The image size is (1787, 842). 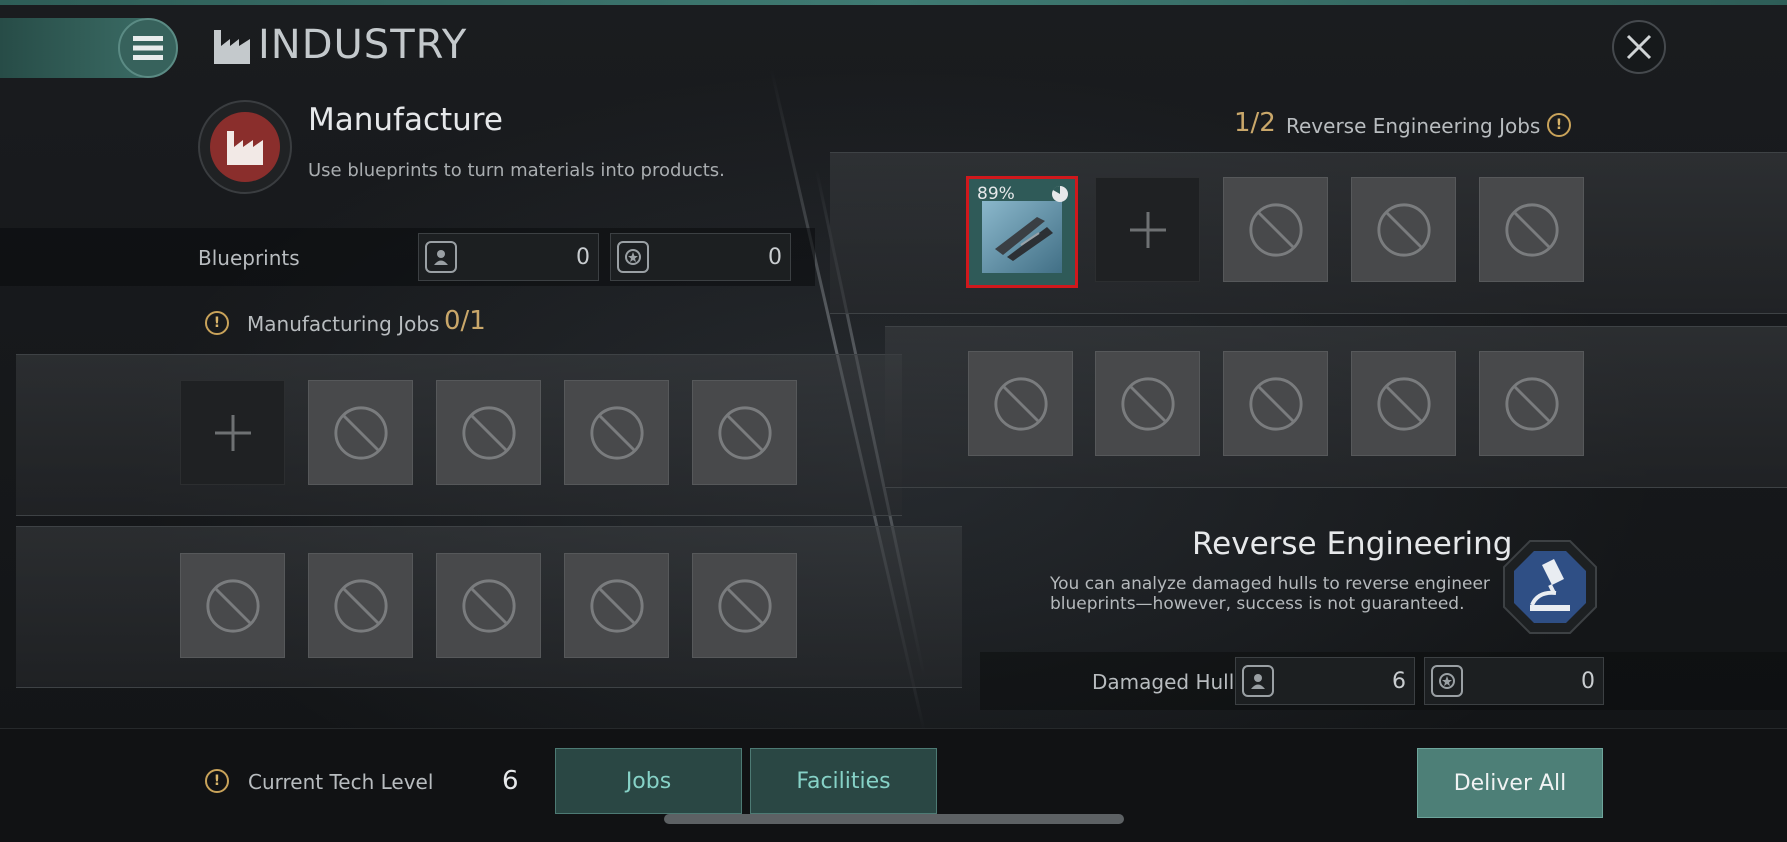 I want to click on reverse-engineering-icon-frame, so click(x=1550, y=587).